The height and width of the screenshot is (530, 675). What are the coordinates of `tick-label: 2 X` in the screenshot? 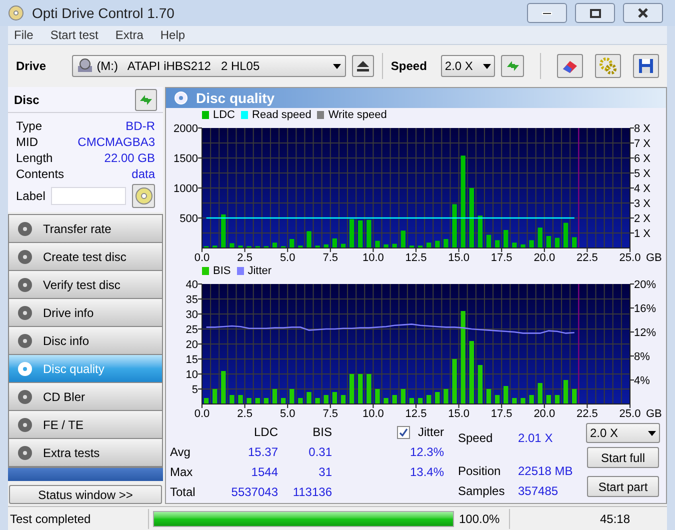 It's located at (642, 219).